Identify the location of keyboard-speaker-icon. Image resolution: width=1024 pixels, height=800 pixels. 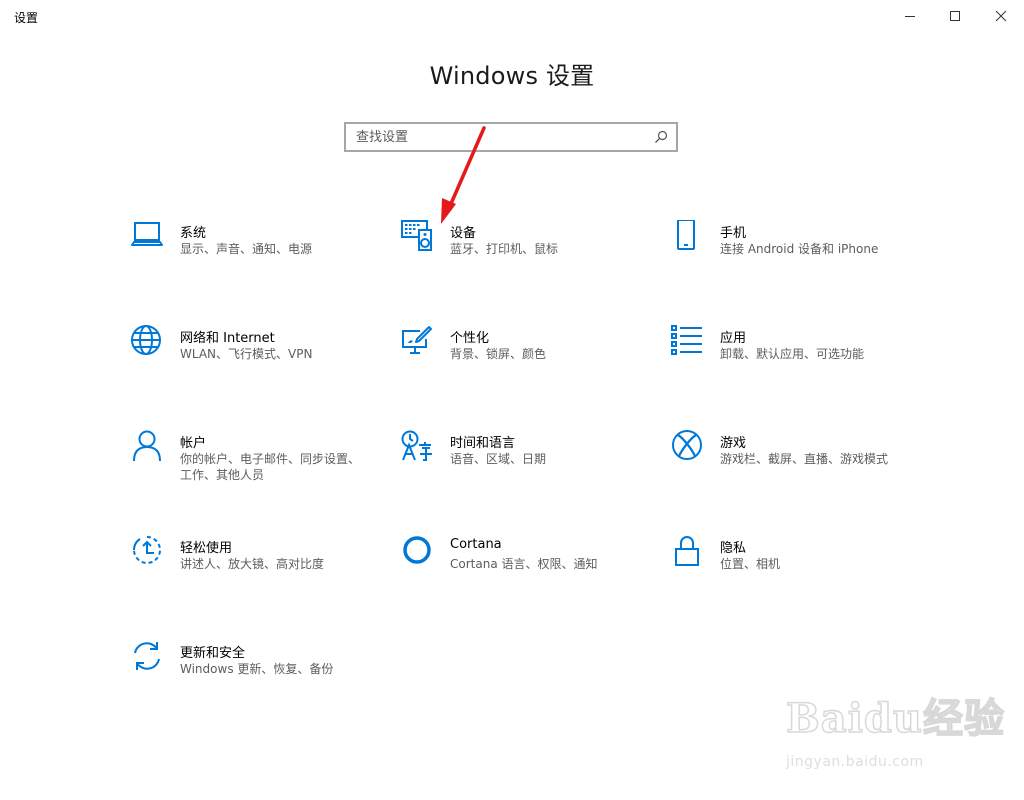
(416, 235).